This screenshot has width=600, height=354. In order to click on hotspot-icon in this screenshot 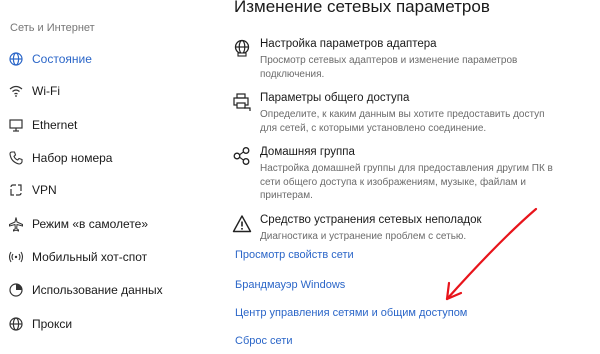, I will do `click(16, 257)`.